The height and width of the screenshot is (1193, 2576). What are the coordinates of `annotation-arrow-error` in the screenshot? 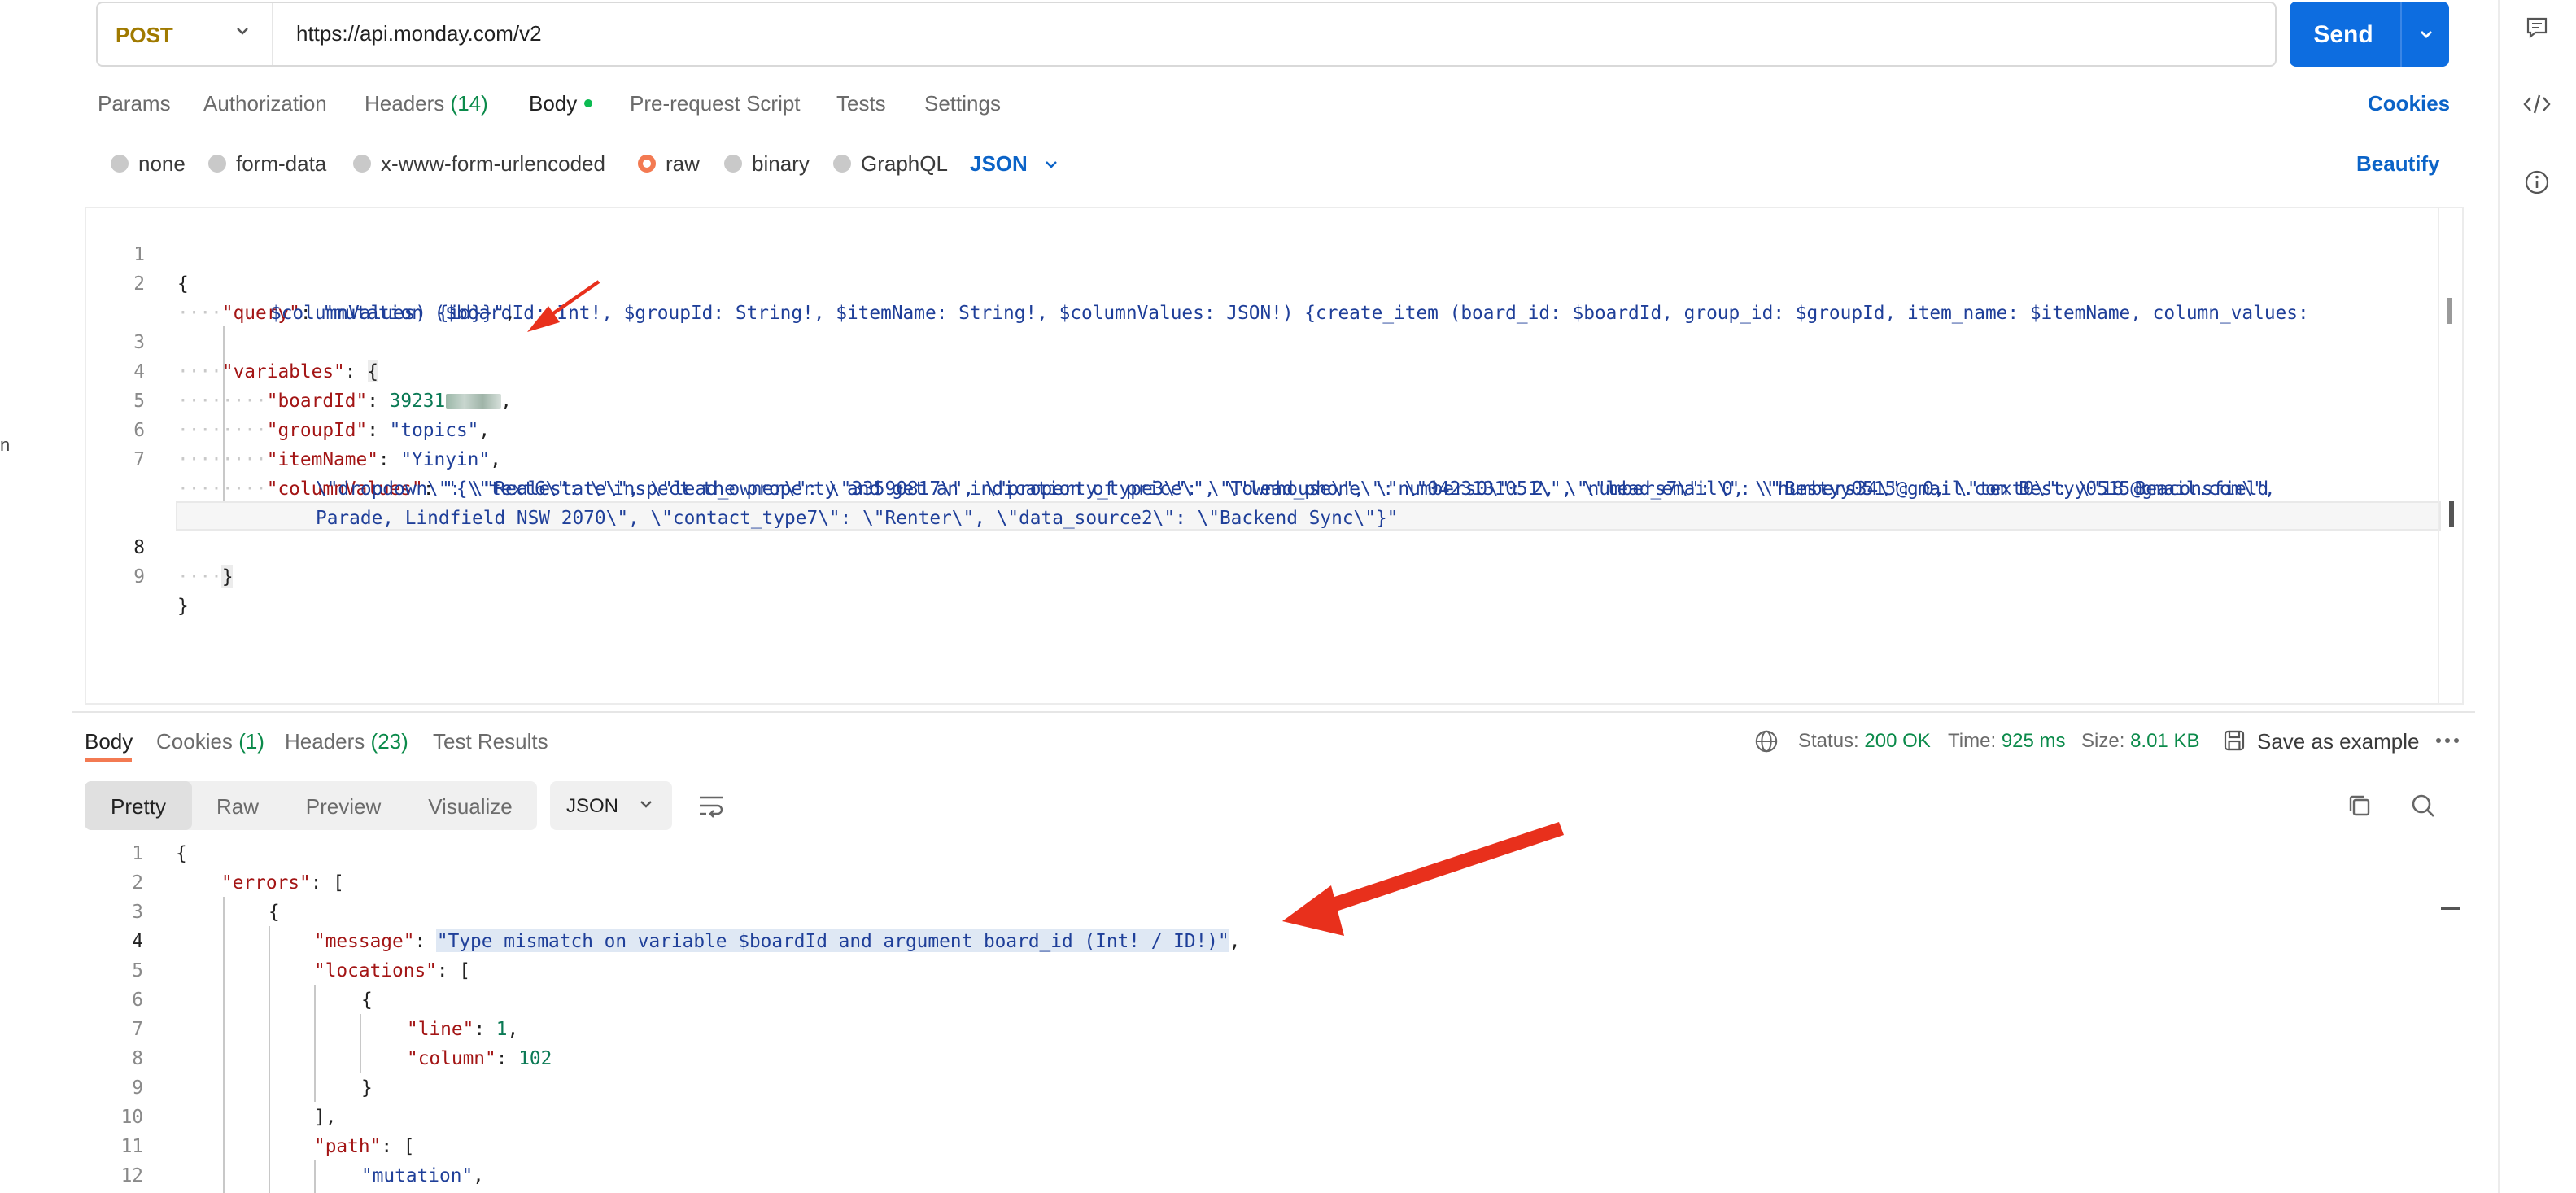 It's located at (1423, 879).